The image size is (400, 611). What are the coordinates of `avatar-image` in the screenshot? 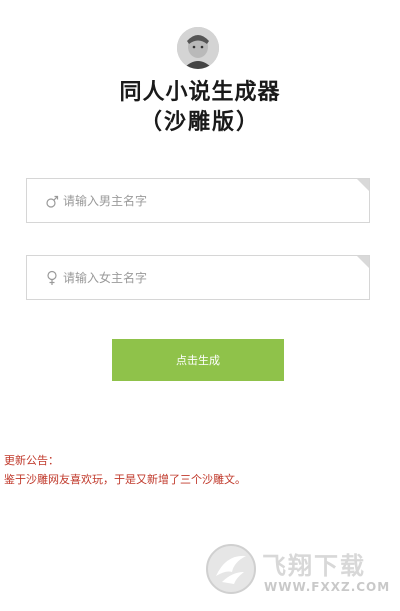 It's located at (198, 48).